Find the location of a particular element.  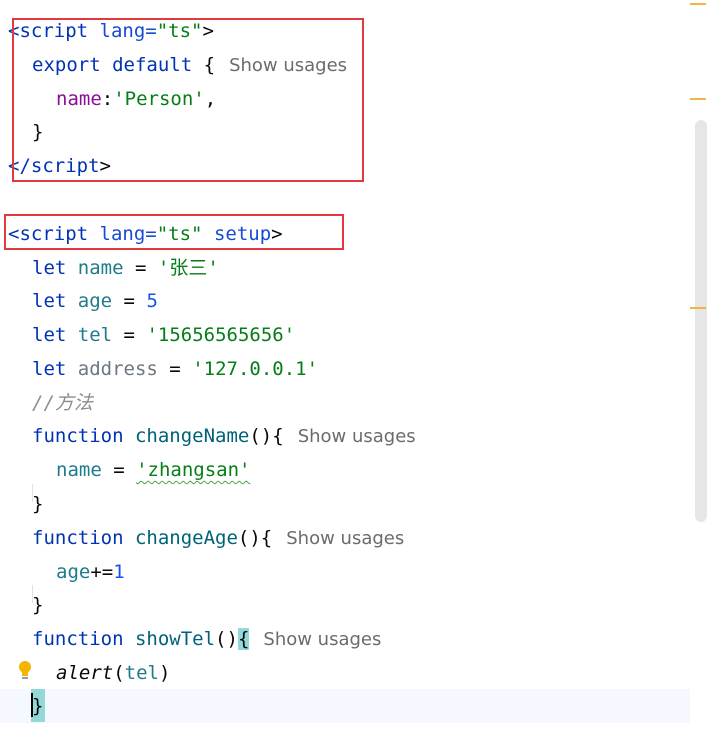

variable-name: age is located at coordinates (95, 301).